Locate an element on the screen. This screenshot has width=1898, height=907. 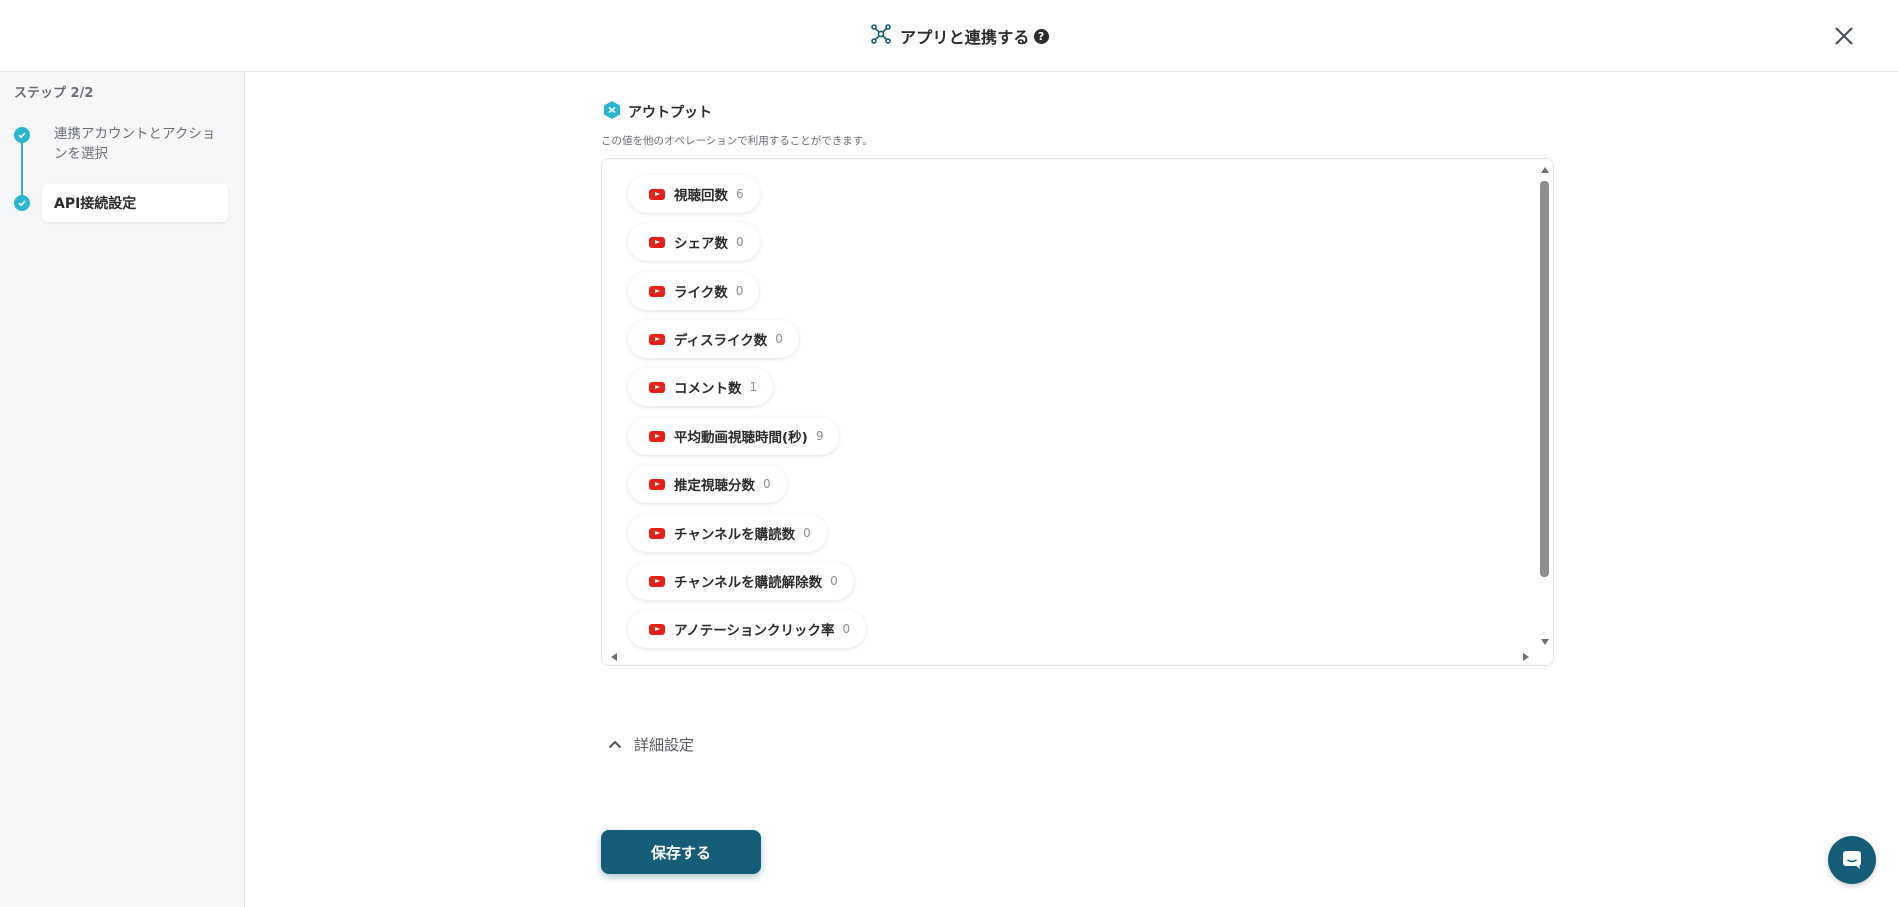
output-chip-label: チャンネルを購読数 is located at coordinates (735, 535).